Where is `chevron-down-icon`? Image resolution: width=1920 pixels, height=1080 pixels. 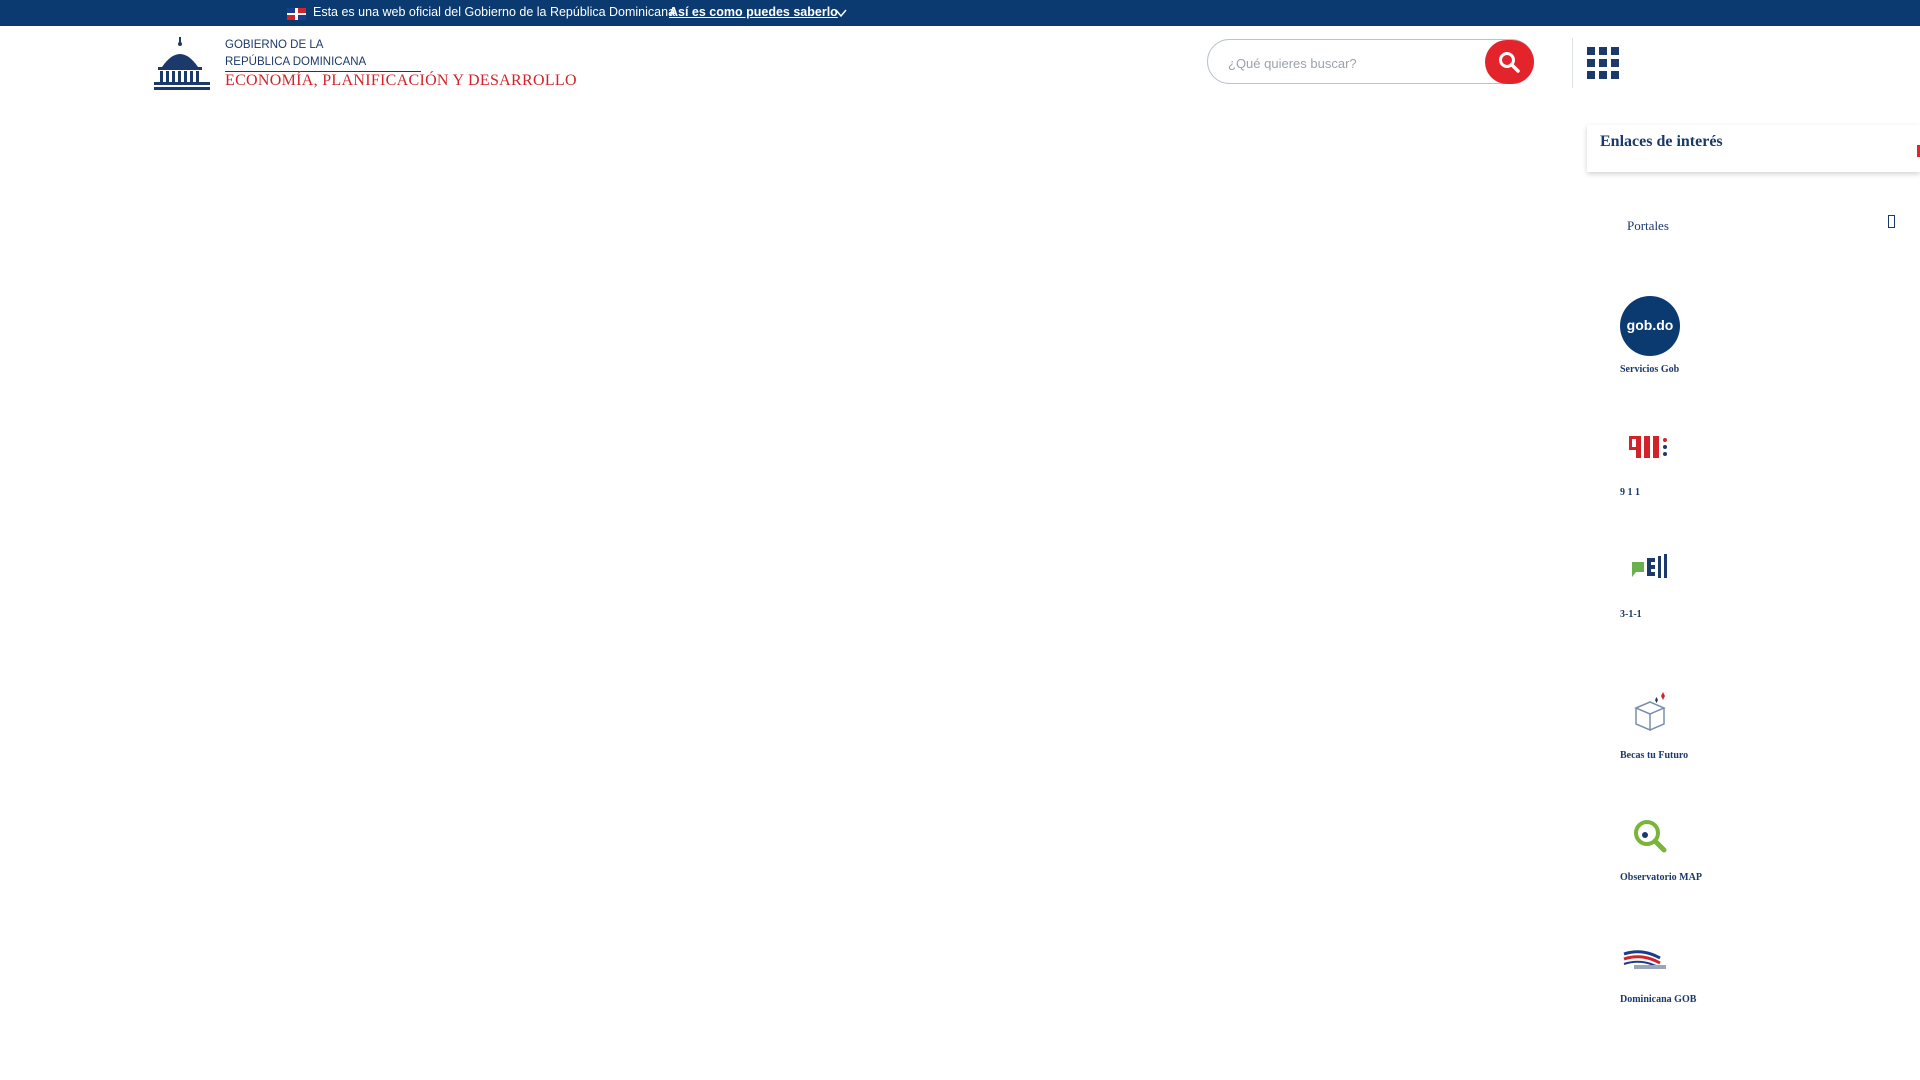
chevron-down-icon is located at coordinates (841, 13).